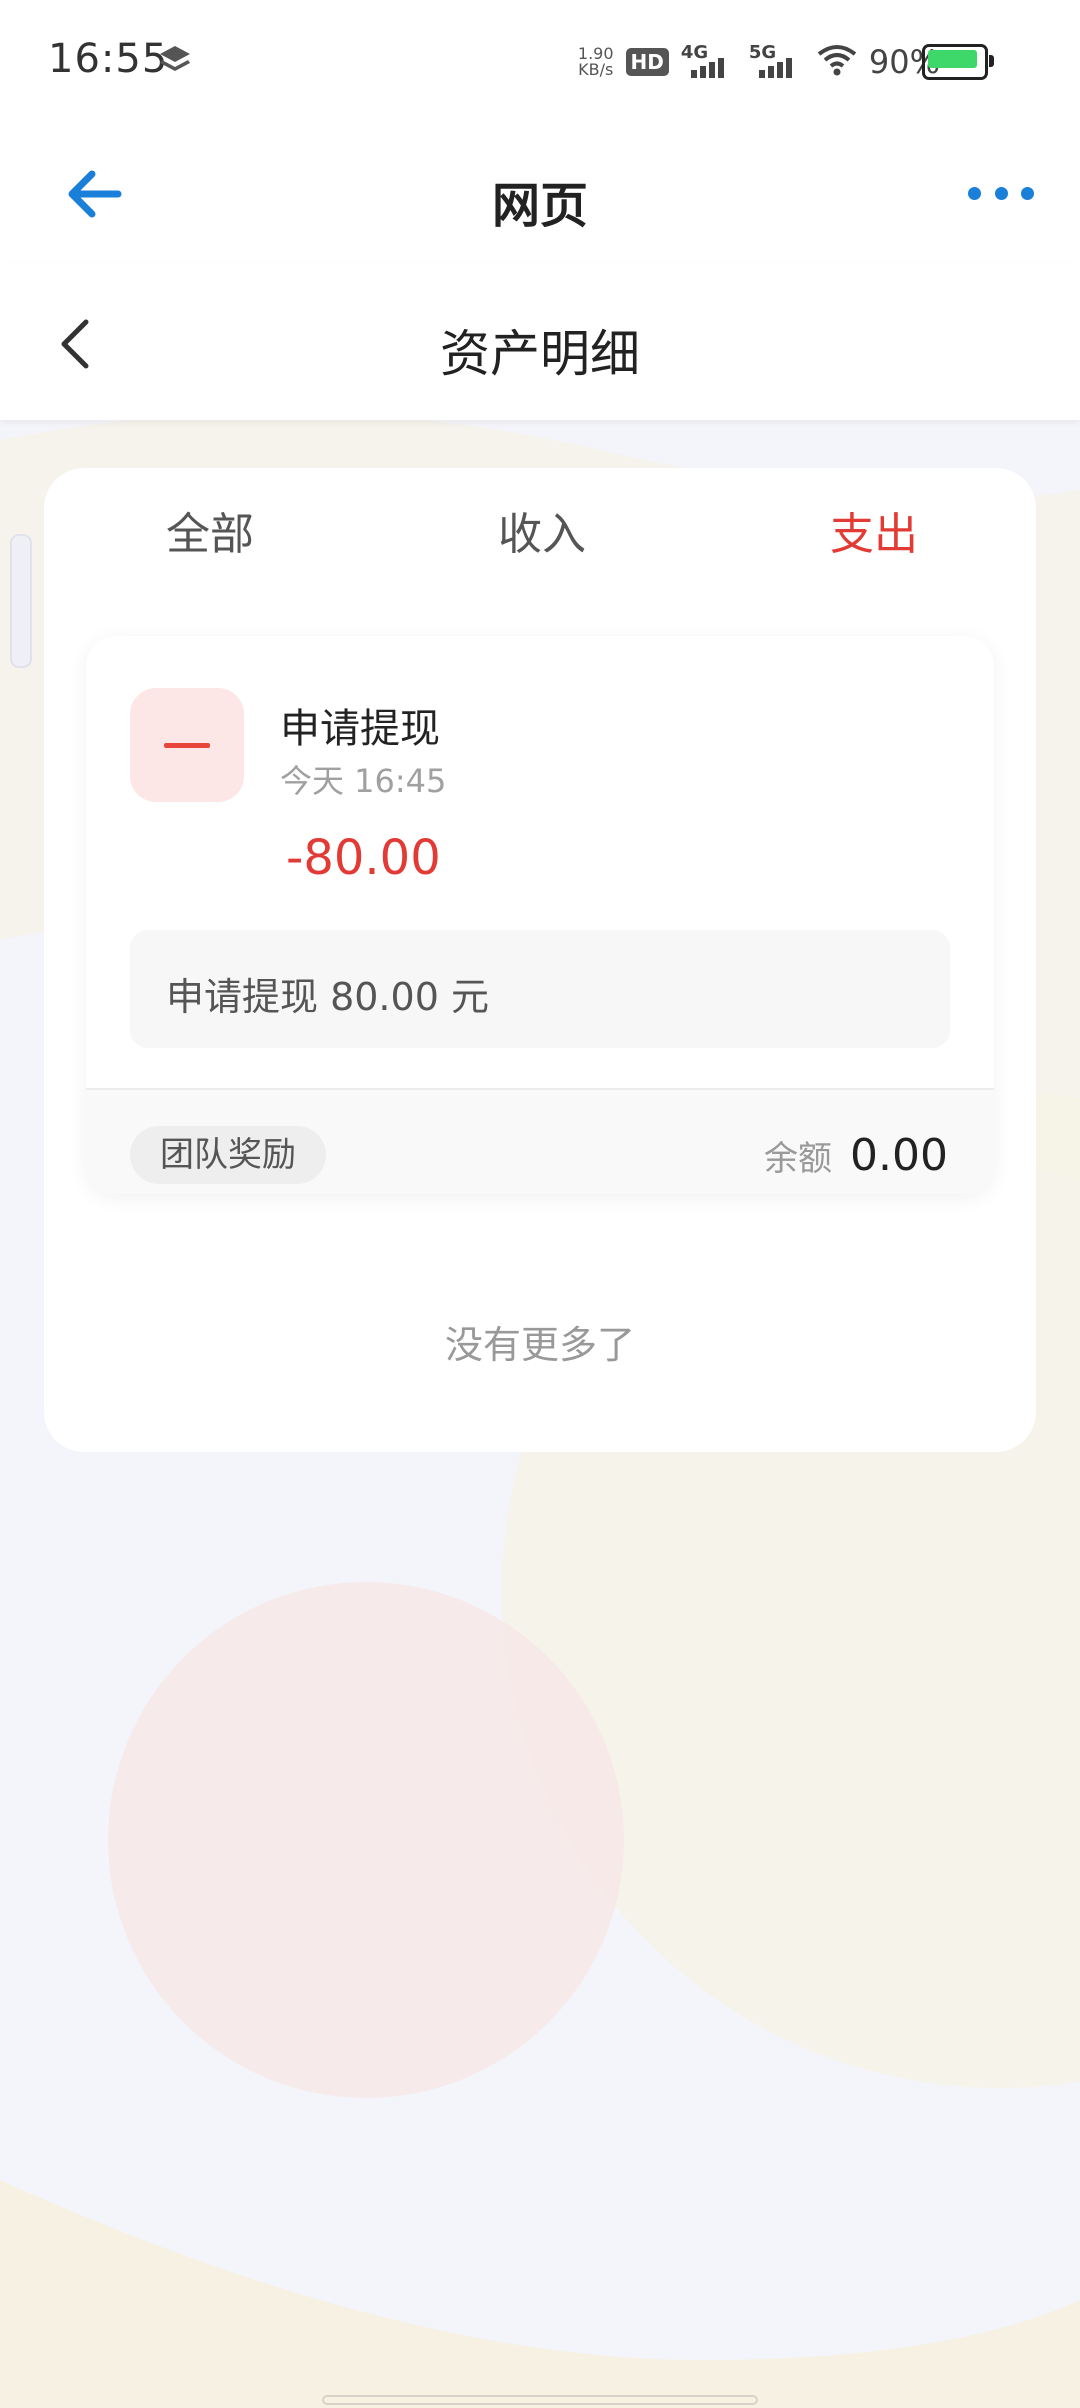  Describe the element at coordinates (210, 530) in the screenshot. I see `tab-all: 全部` at that location.